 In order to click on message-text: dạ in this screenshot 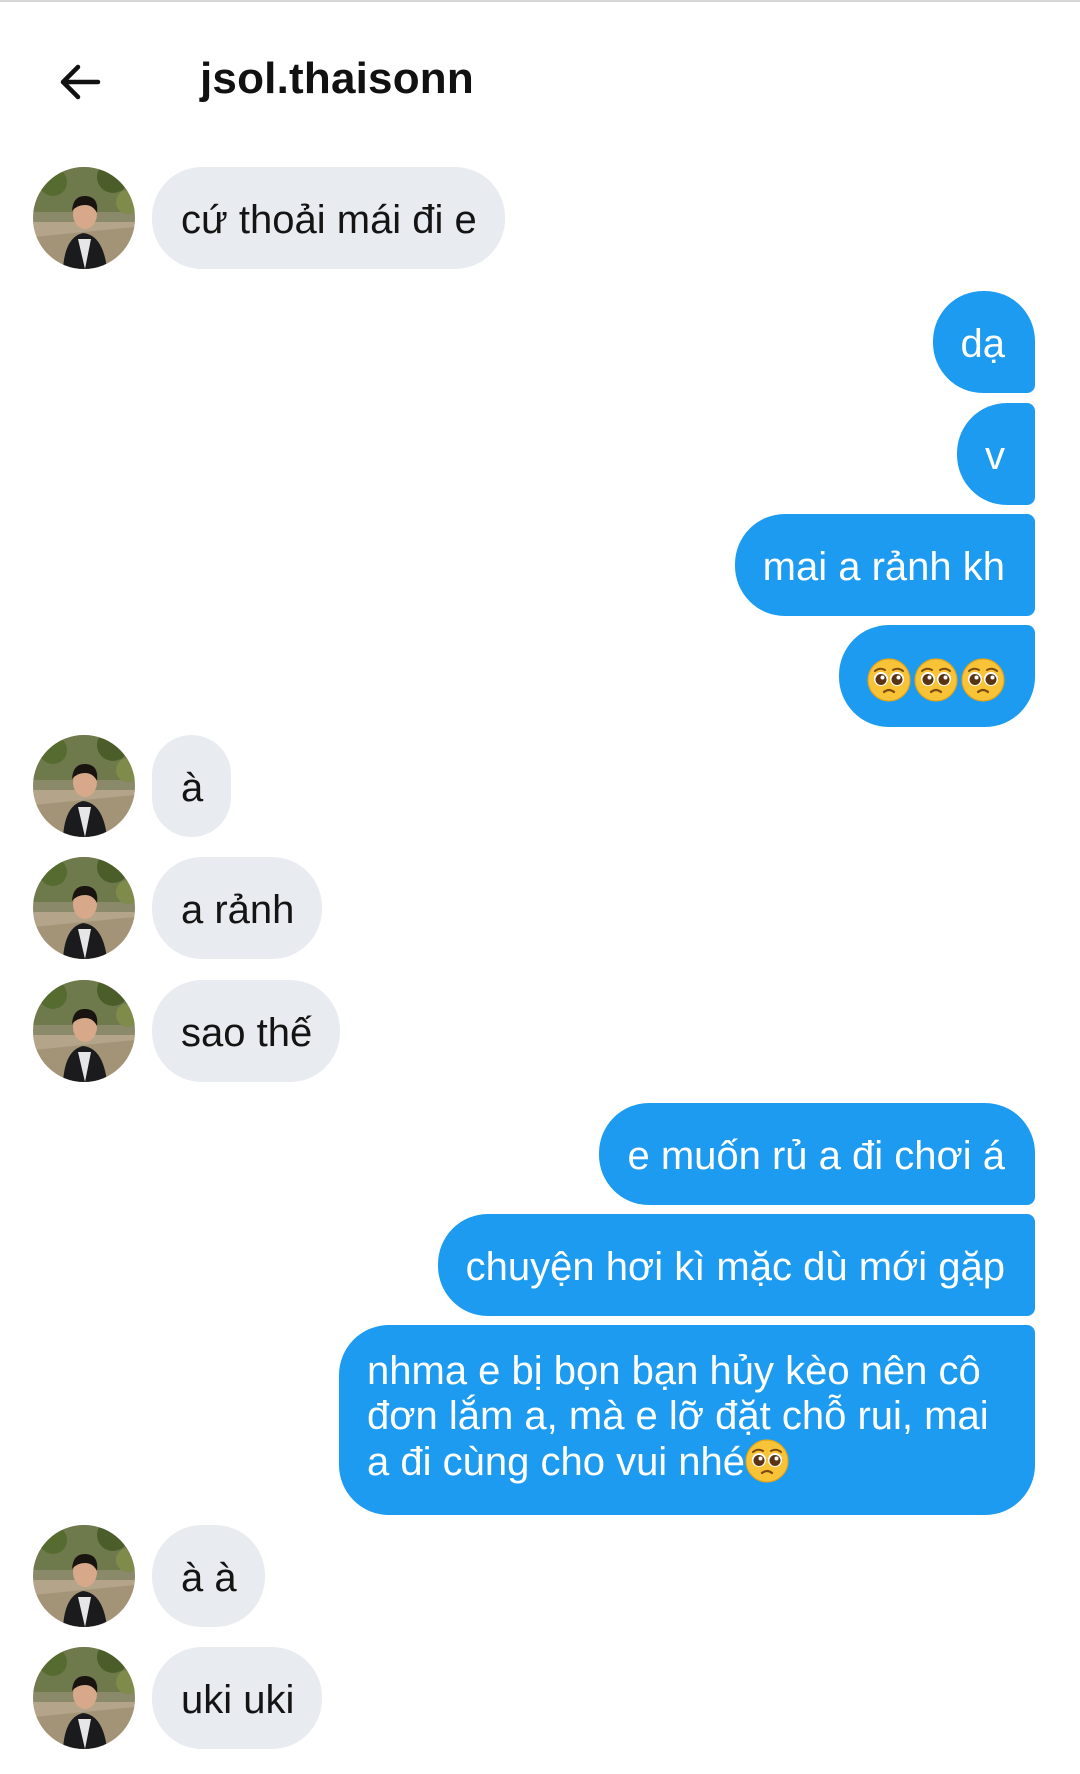, I will do `click(983, 344)`.